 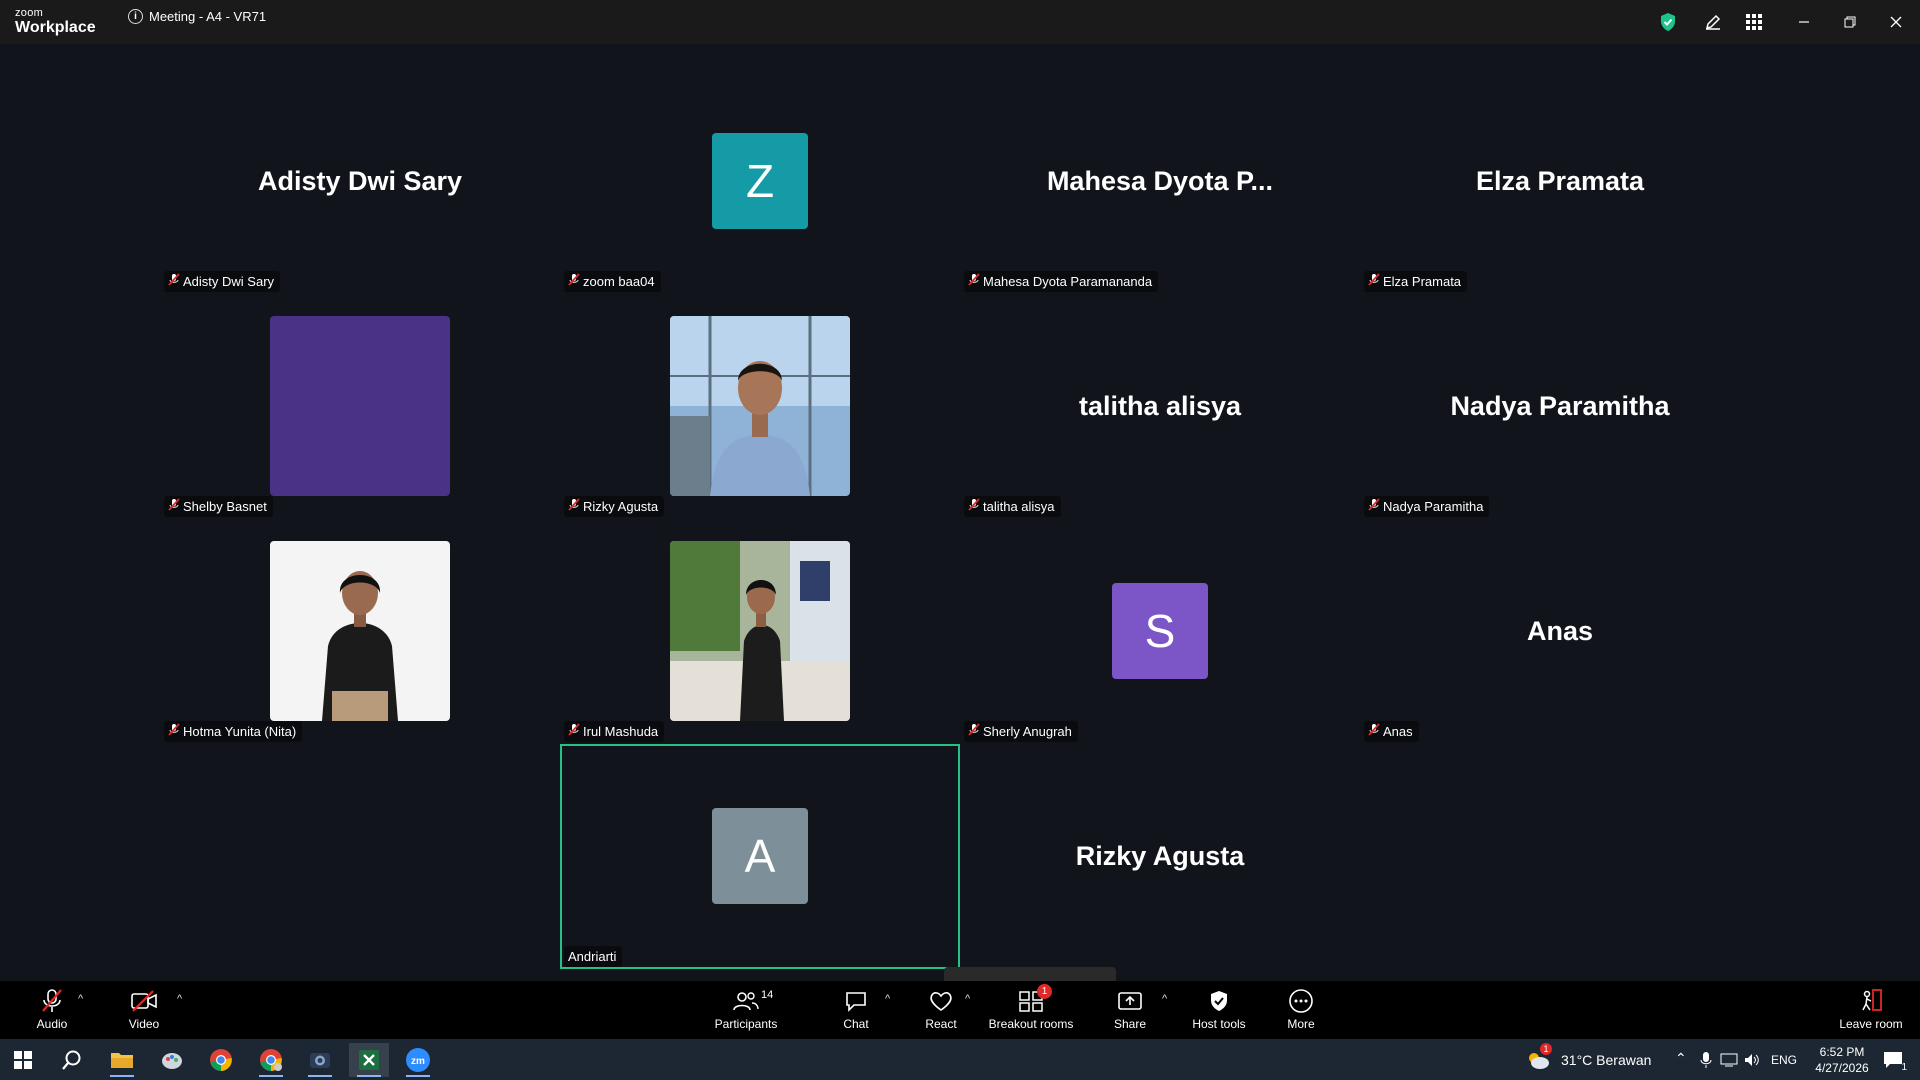 What do you see at coordinates (1752, 1060) in the screenshot?
I see `volume-icon` at bounding box center [1752, 1060].